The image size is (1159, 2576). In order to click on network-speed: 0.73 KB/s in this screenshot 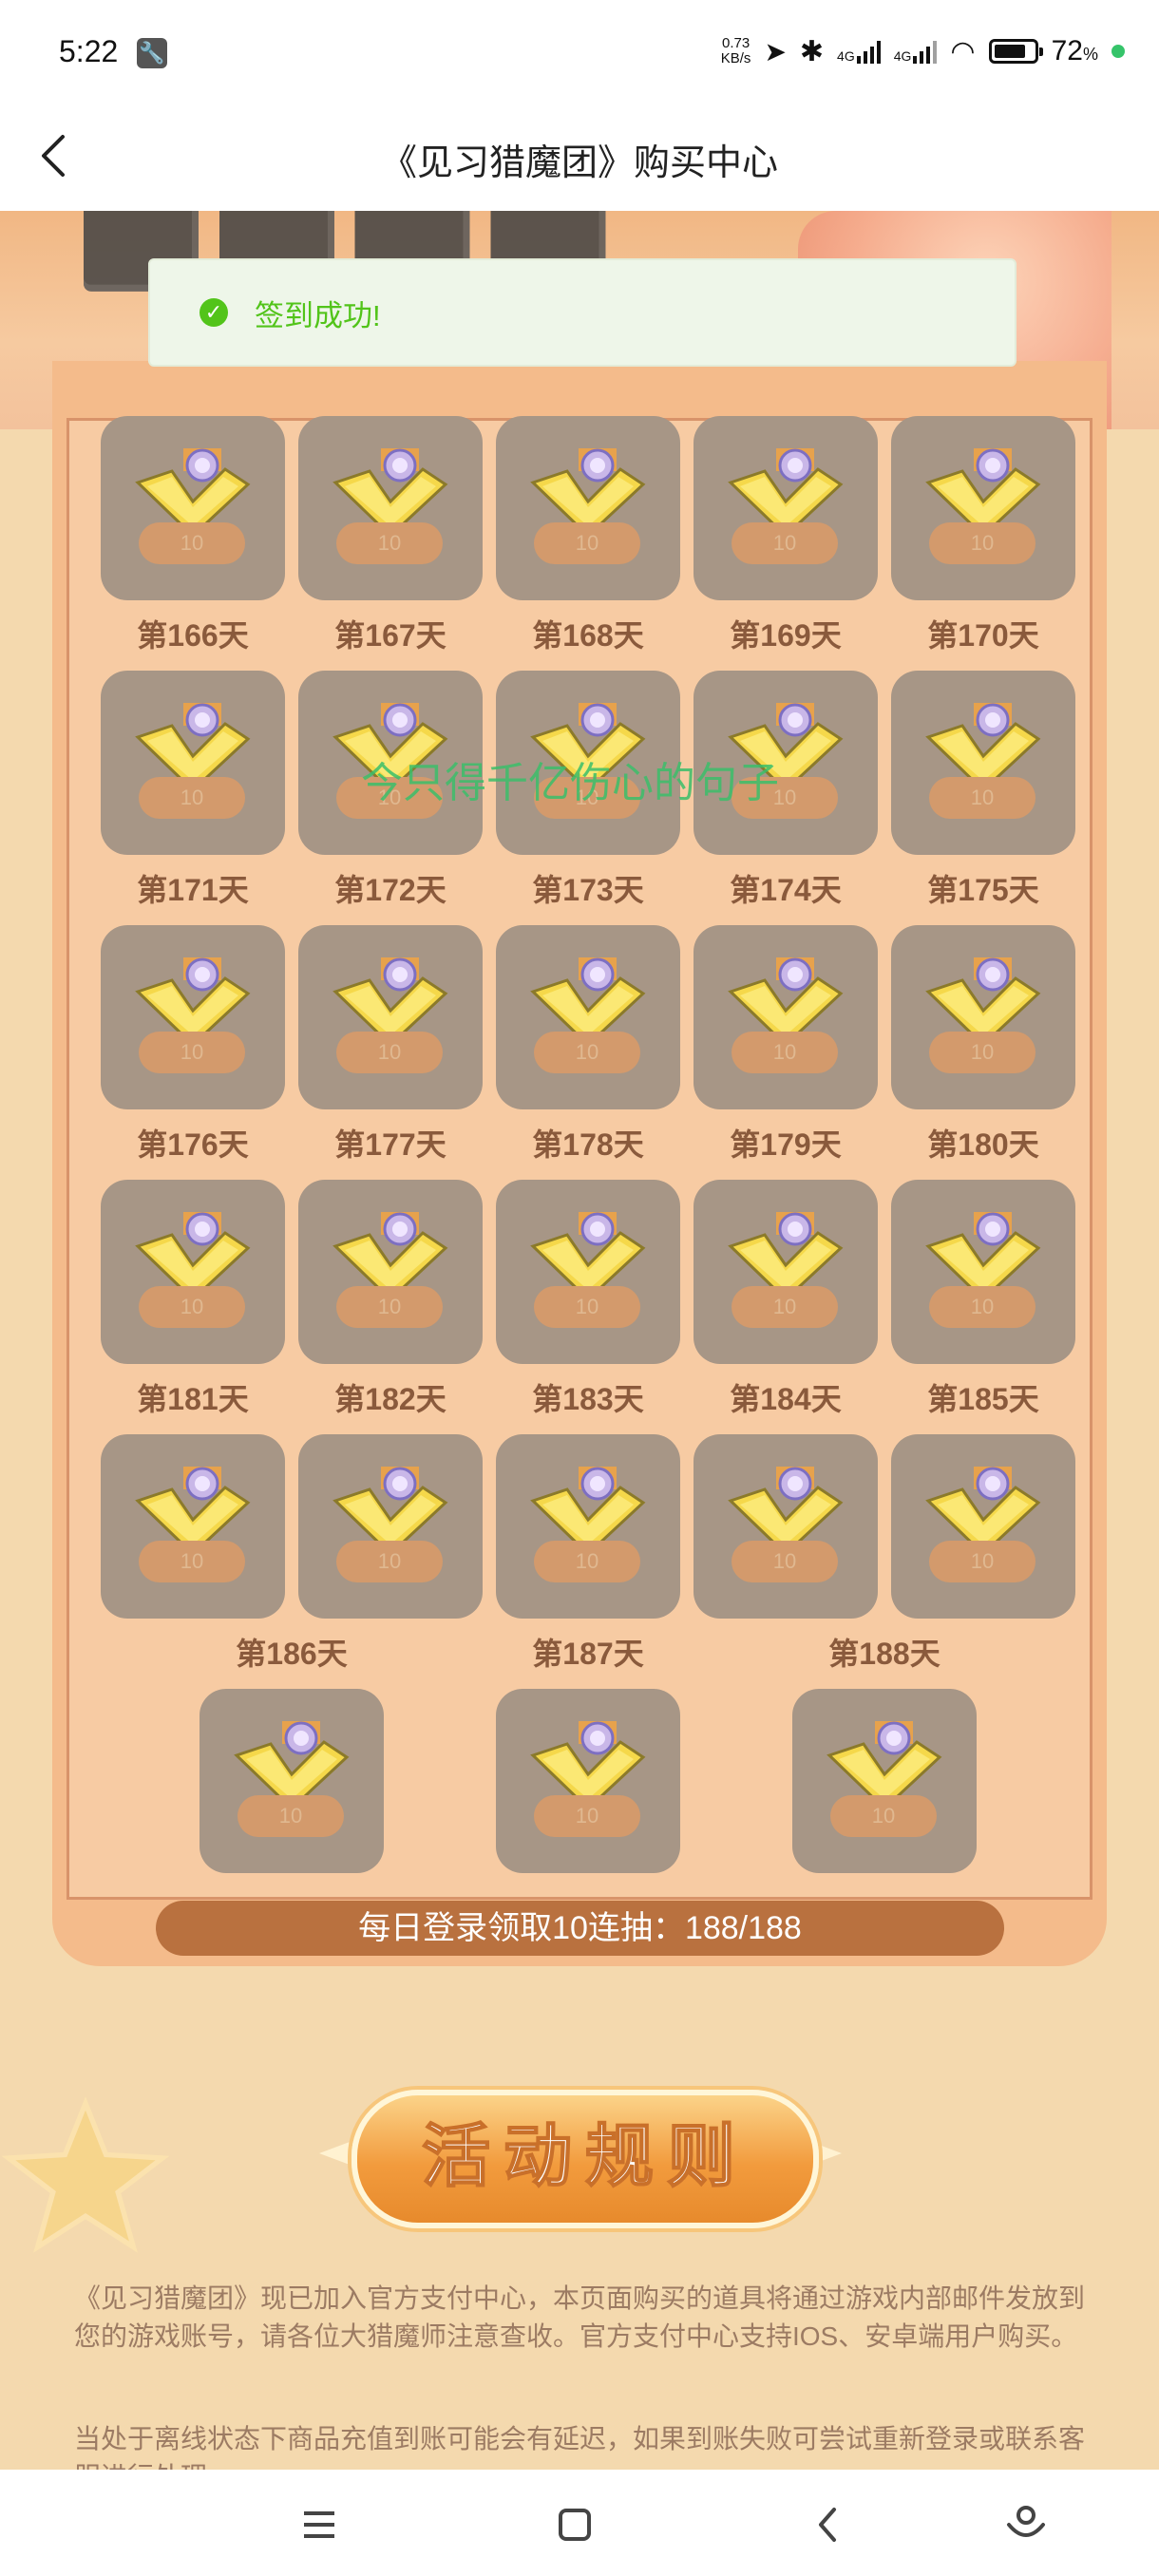, I will do `click(736, 51)`.